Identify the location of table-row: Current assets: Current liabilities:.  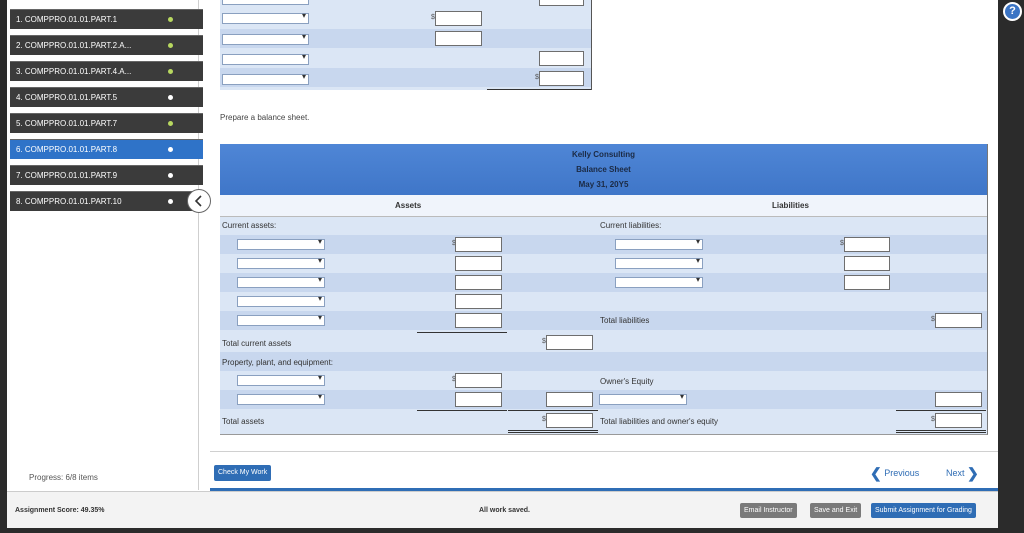
(603, 225).